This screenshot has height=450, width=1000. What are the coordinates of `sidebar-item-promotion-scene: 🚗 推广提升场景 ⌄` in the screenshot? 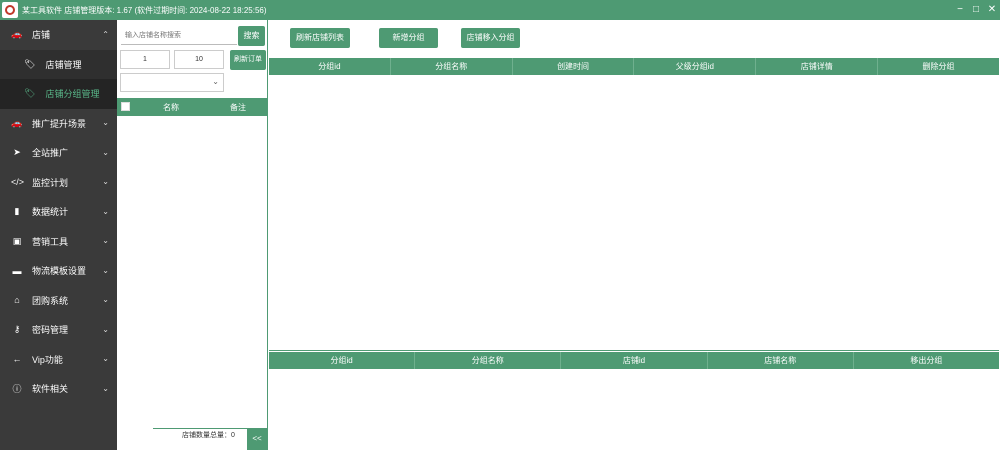 It's located at (58, 124).